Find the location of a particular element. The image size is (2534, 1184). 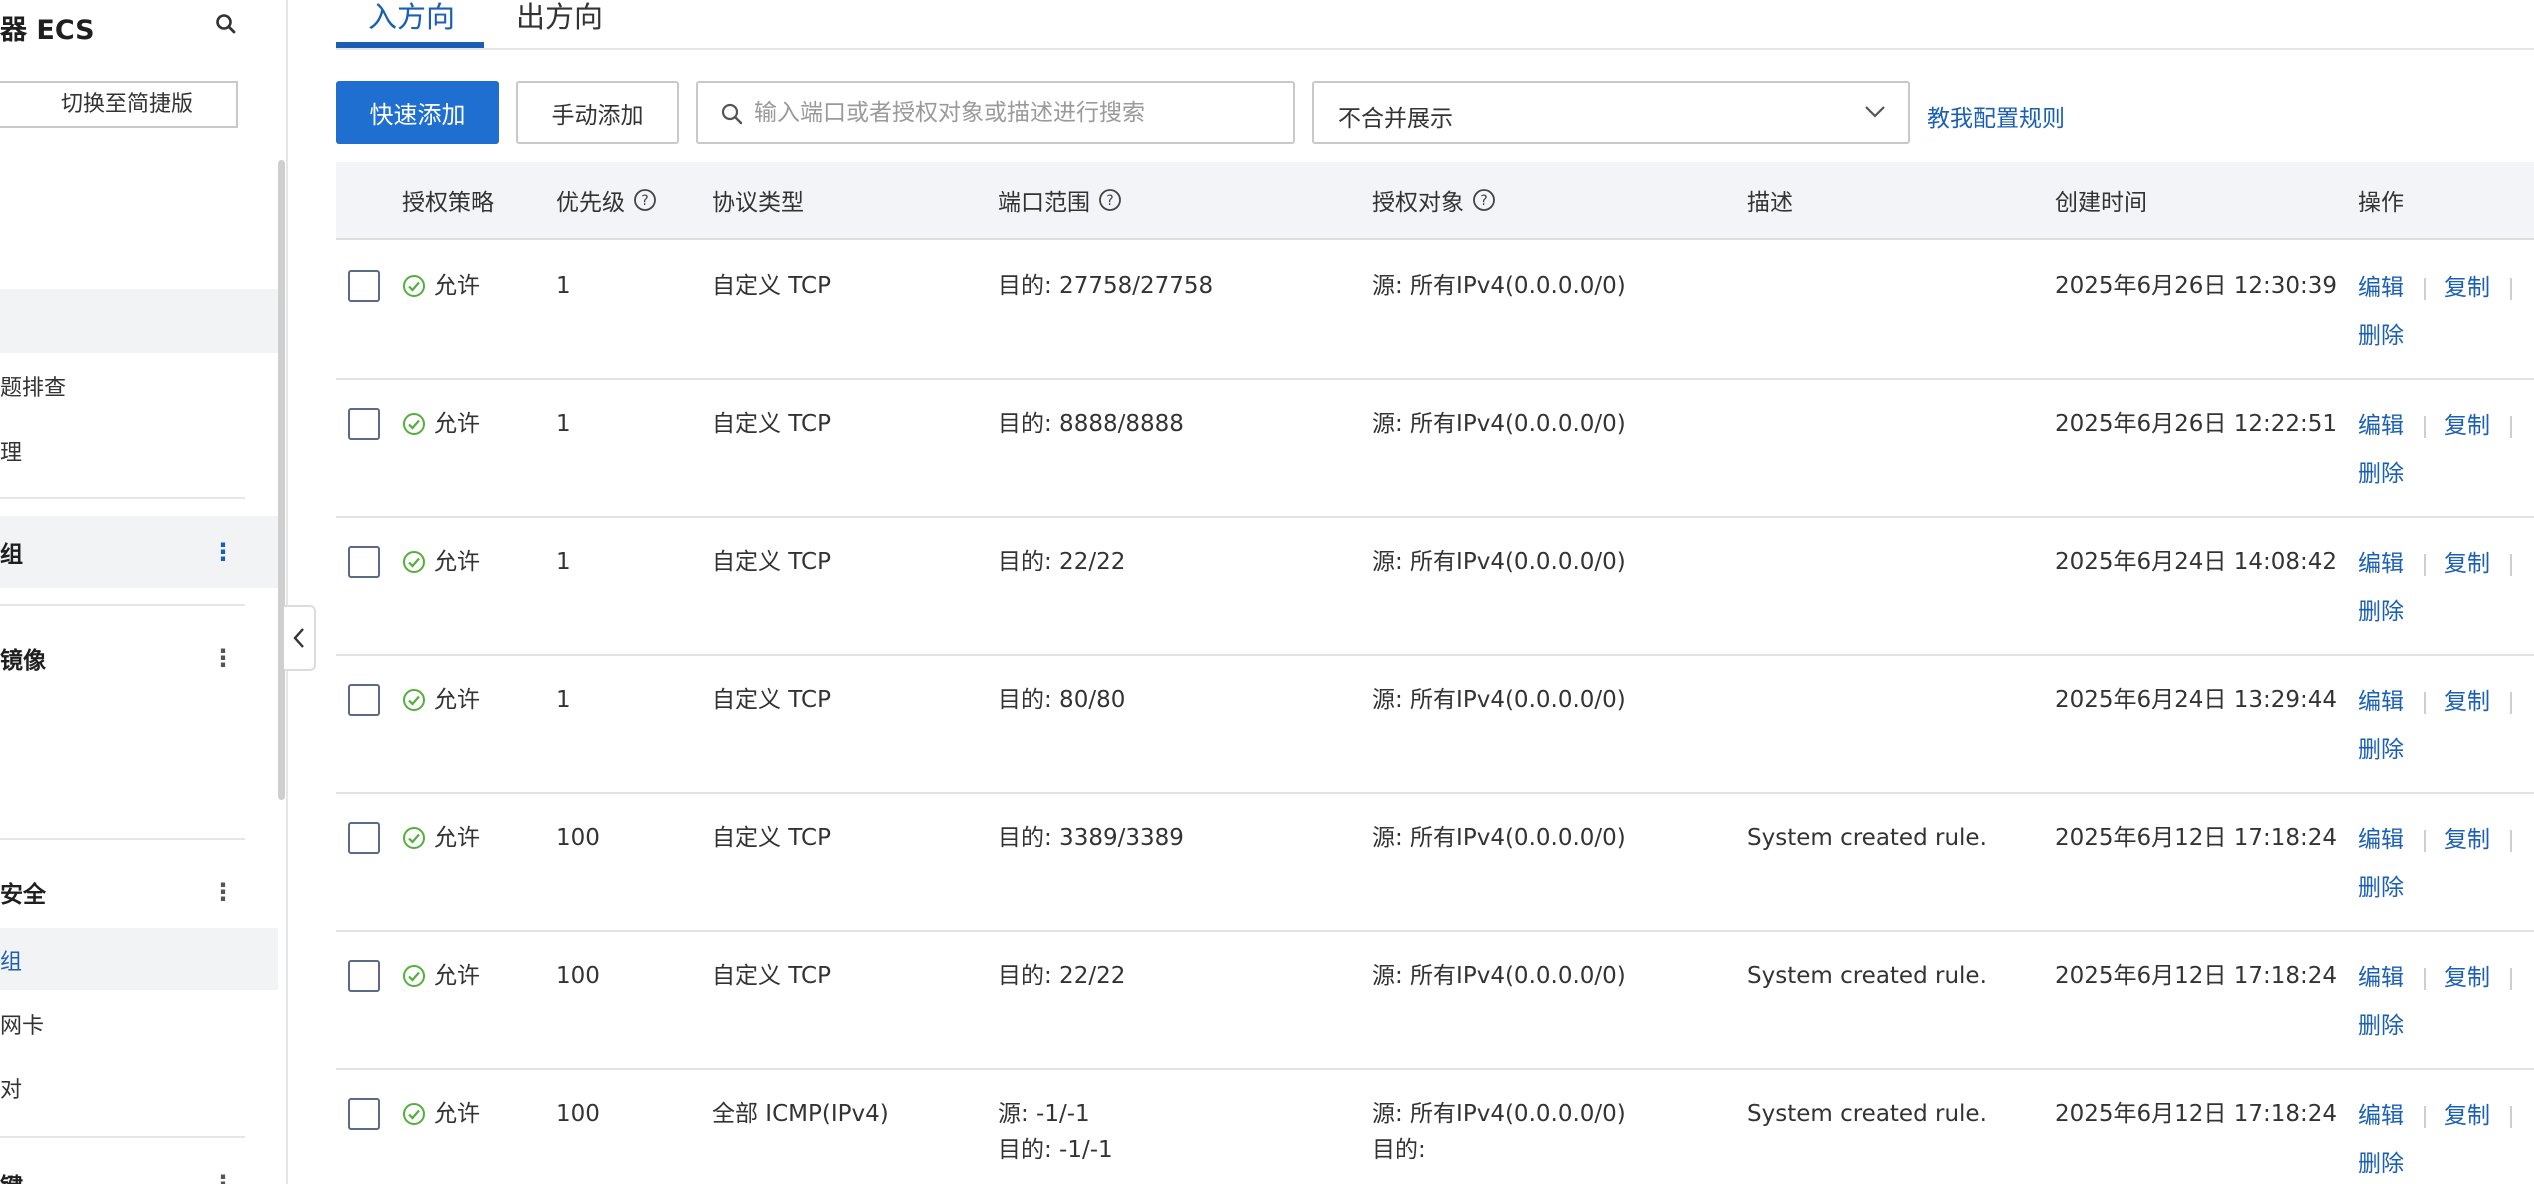

desc-cell: System created rule. is located at coordinates (1867, 838).